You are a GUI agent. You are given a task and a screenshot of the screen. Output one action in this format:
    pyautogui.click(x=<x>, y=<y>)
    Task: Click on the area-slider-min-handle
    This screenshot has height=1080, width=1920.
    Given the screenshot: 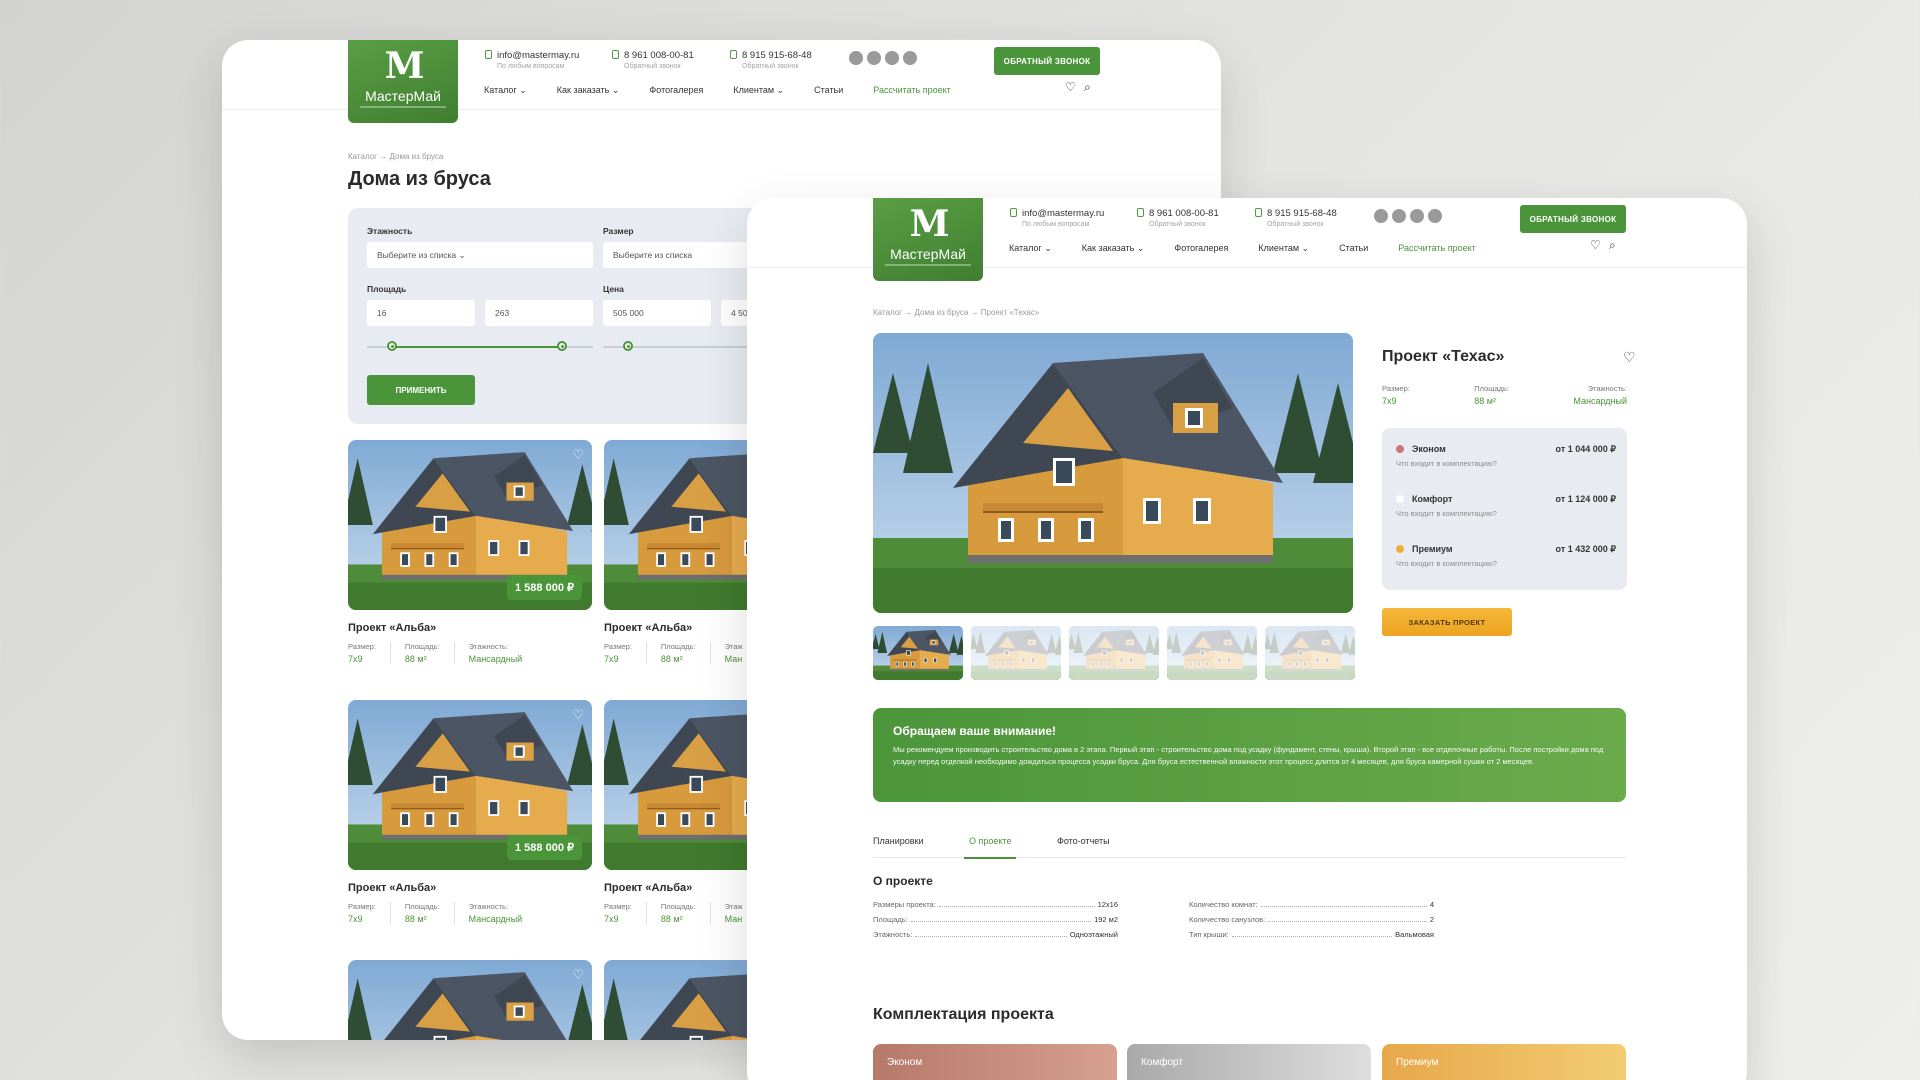 What is the action you would take?
    pyautogui.click(x=392, y=346)
    